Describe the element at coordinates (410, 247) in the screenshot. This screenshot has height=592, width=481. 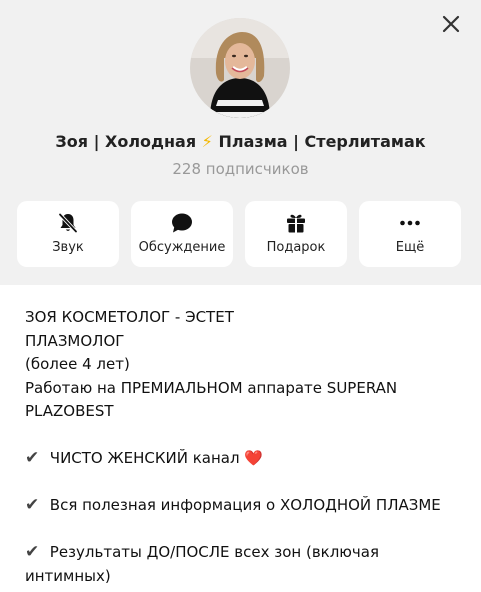
I see `more-label: Ещё` at that location.